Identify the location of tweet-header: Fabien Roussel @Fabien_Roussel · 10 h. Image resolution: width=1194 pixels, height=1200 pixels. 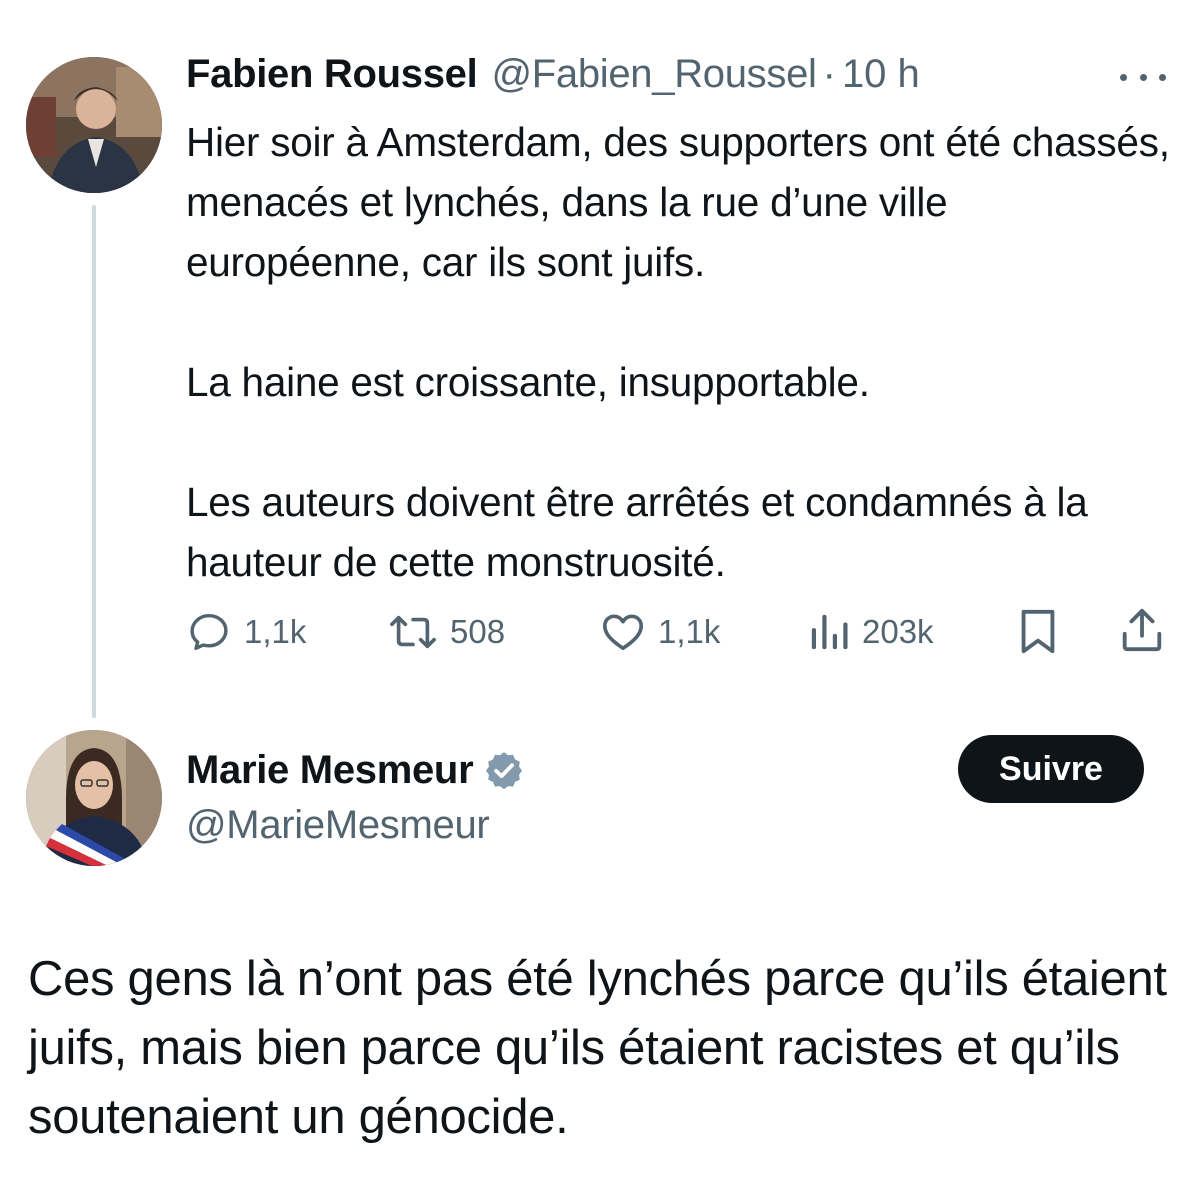
(553, 77).